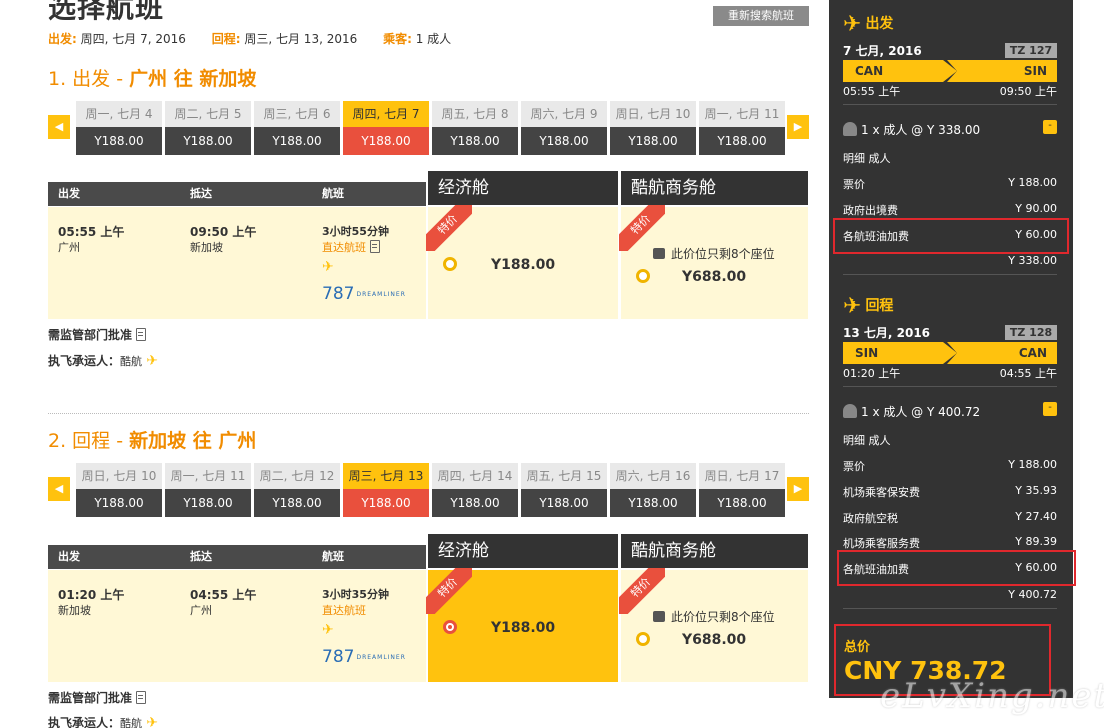 This screenshot has width=1104, height=728. Describe the element at coordinates (208, 128) in the screenshot. I see `outbound-date-tab: 周二, 七月 5 Y188.00` at that location.